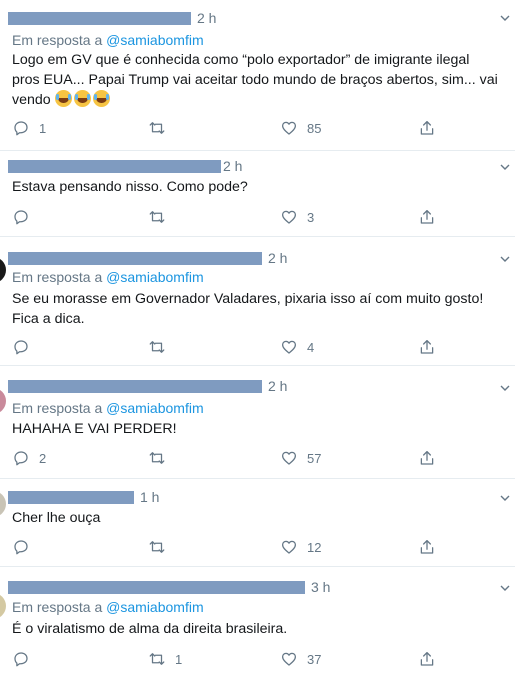 This screenshot has width=515, height=682. I want to click on tweet-2: 2 h Estava pensando nisso. Como pode? 3, so click(257, 194).